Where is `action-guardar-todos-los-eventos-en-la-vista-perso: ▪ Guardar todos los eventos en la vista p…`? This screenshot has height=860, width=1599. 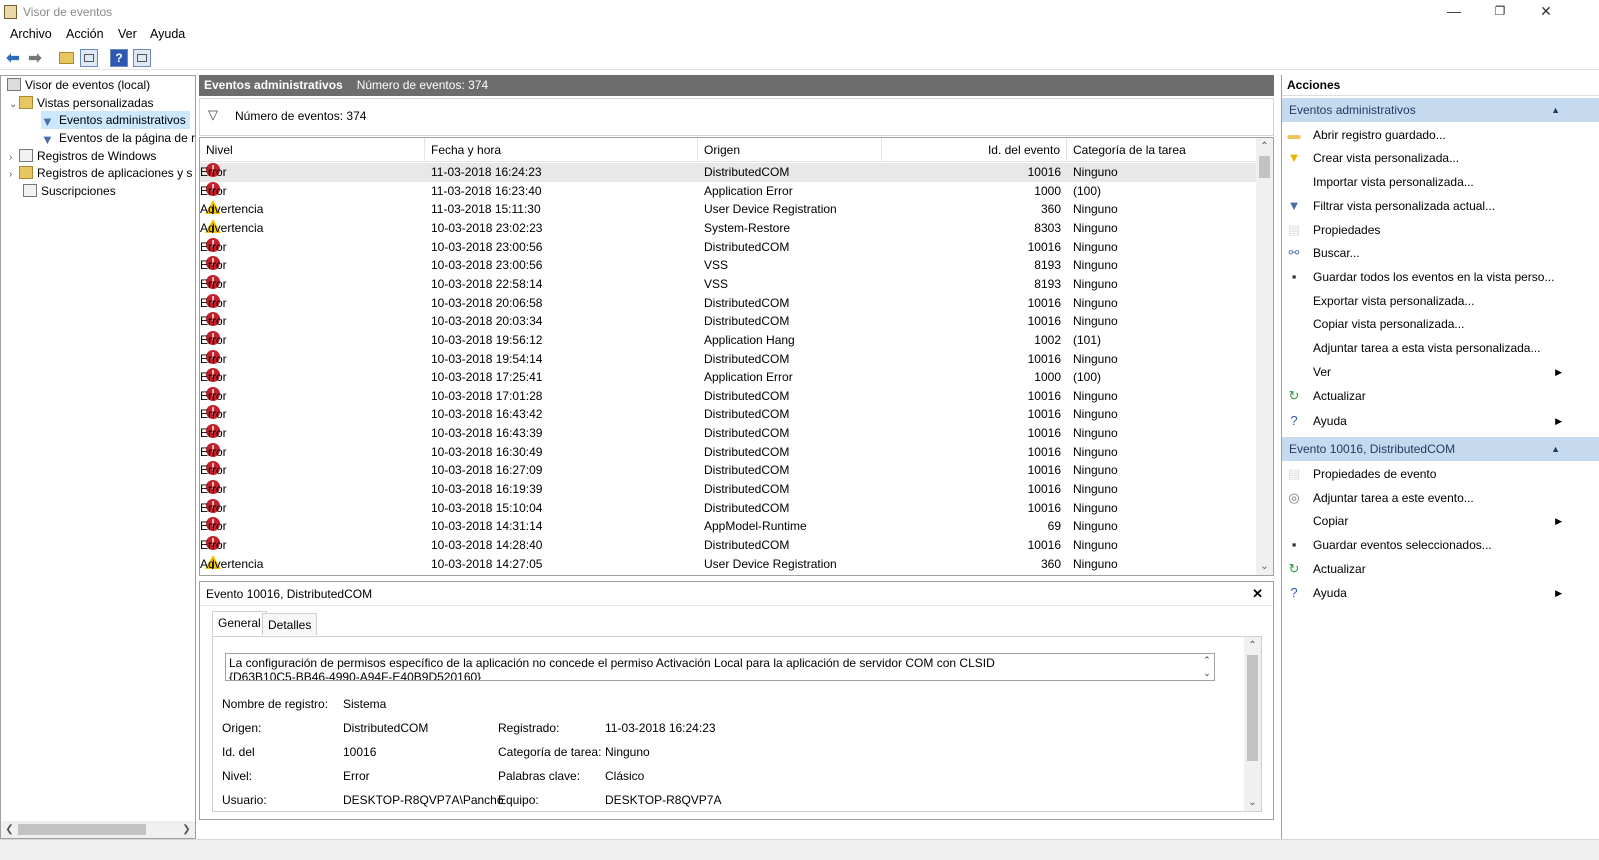
action-guardar-todos-los-eventos-en-la-vista-perso: ▪ Guardar todos los eventos en la vista p… is located at coordinates (1440, 277).